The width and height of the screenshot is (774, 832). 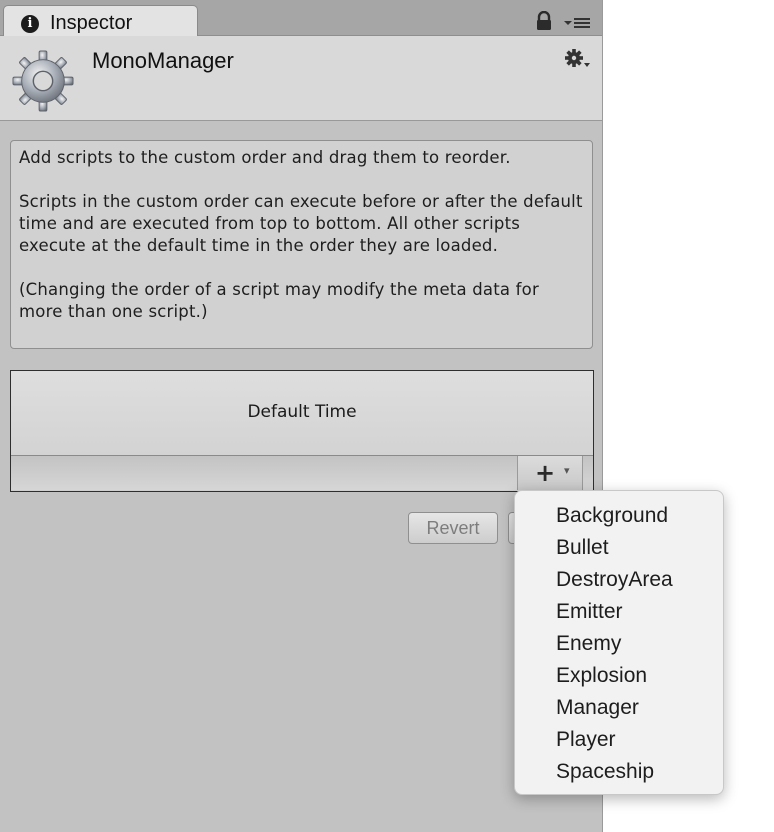 I want to click on menu-item-emitter: Emitter, so click(x=619, y=612).